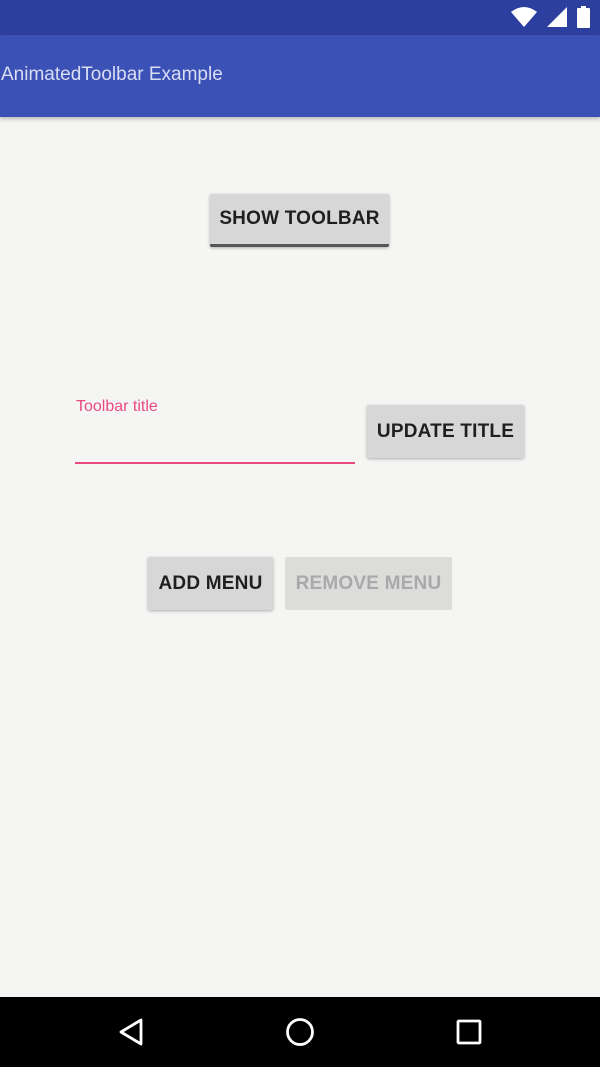  I want to click on wifi-icon, so click(524, 17).